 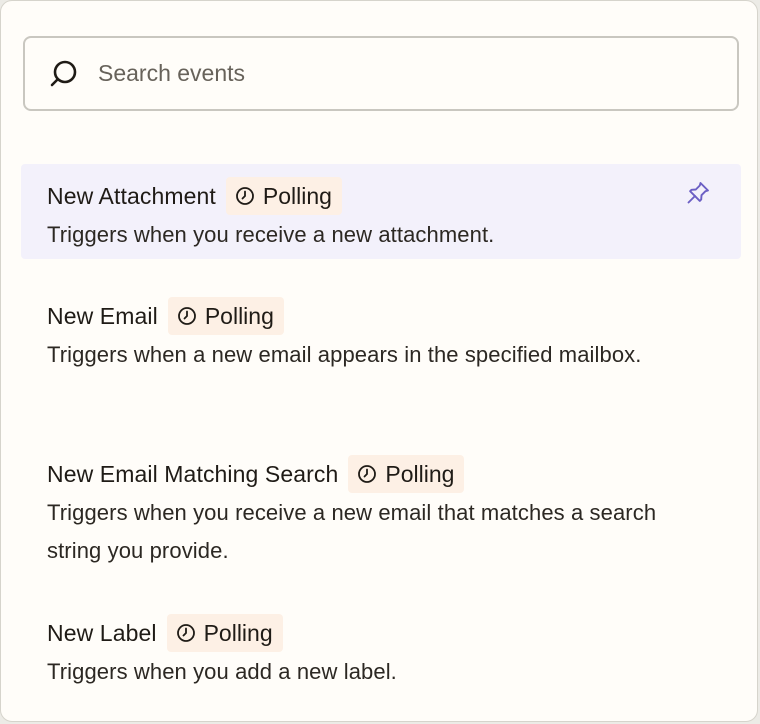 I want to click on event-title: New Label, so click(x=102, y=632).